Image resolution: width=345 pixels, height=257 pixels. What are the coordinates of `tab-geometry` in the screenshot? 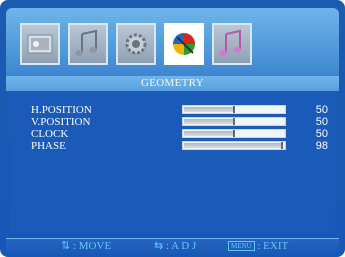 It's located at (184, 44).